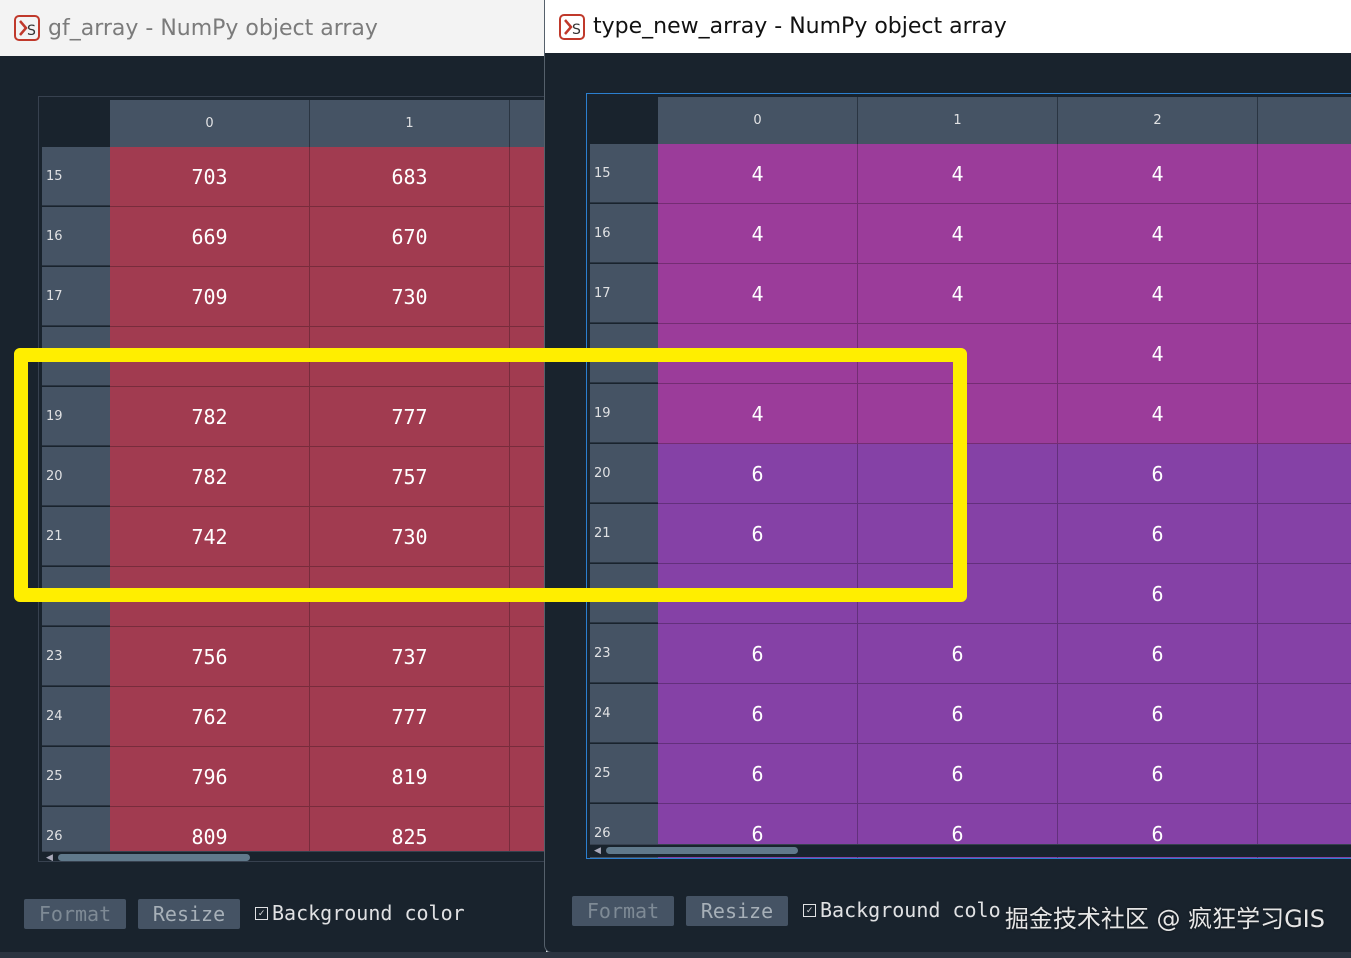  I want to click on table-cell: 669, so click(210, 237).